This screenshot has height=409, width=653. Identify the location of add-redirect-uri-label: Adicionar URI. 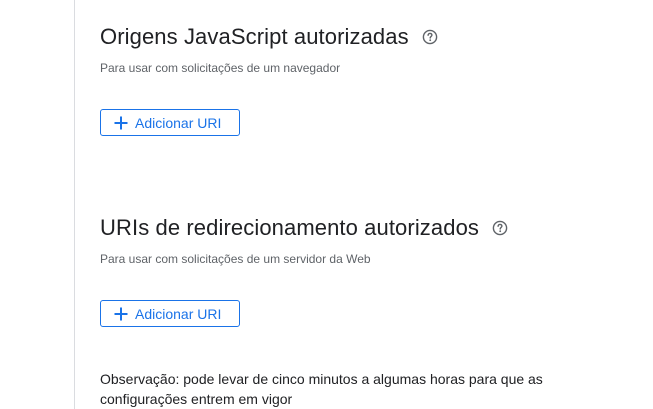
(178, 313).